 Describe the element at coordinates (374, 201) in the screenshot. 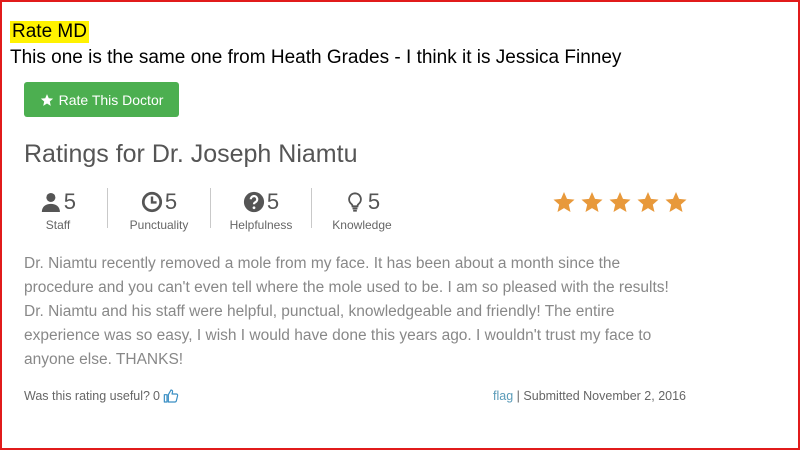

I see `metric-knowledge-value: 5` at that location.